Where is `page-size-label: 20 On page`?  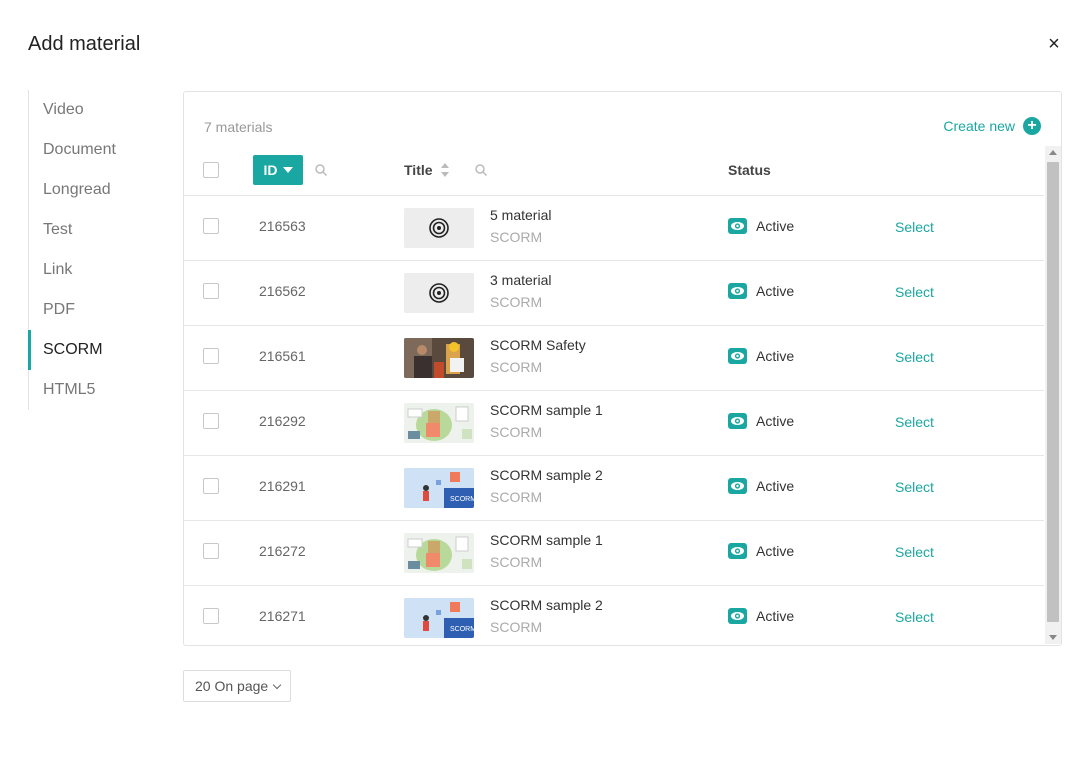
page-size-label: 20 On page is located at coordinates (232, 686).